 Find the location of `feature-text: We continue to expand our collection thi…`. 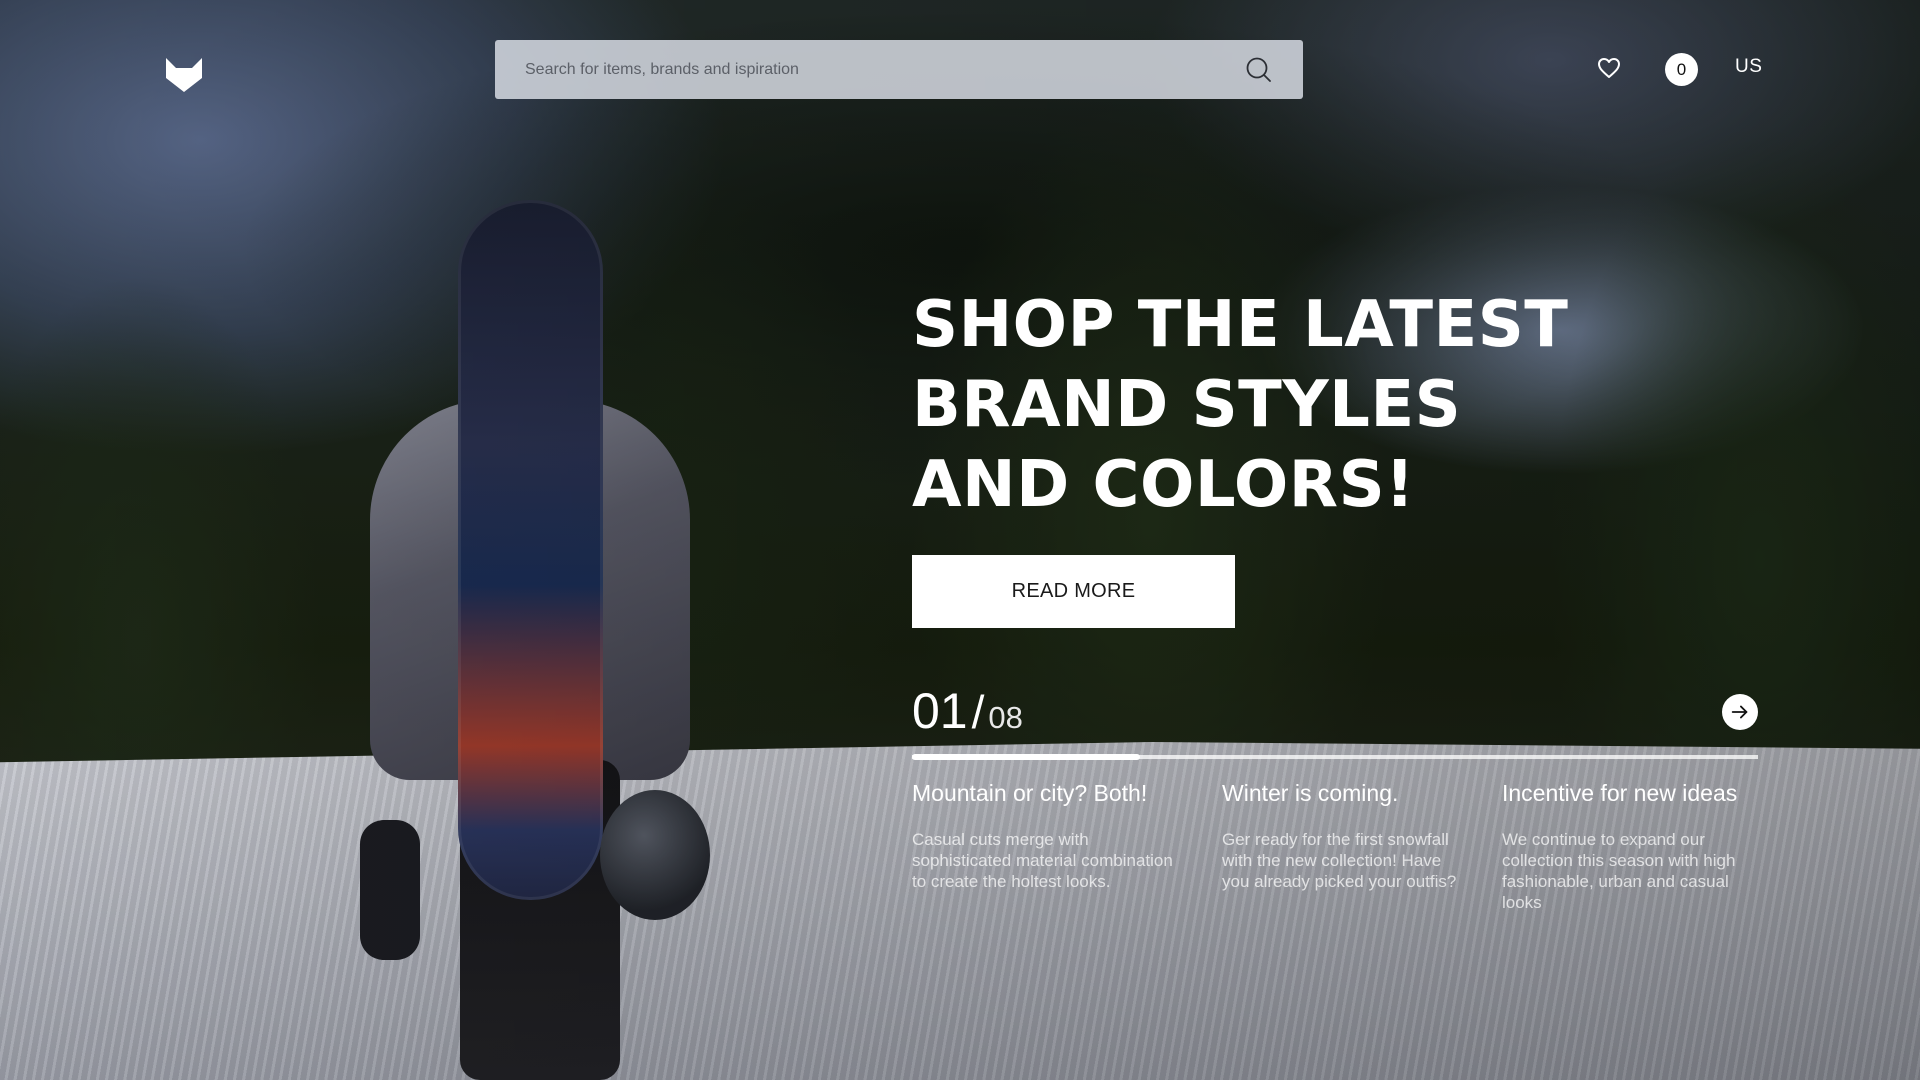

feature-text: We continue to expand our collection thi… is located at coordinates (1619, 871).